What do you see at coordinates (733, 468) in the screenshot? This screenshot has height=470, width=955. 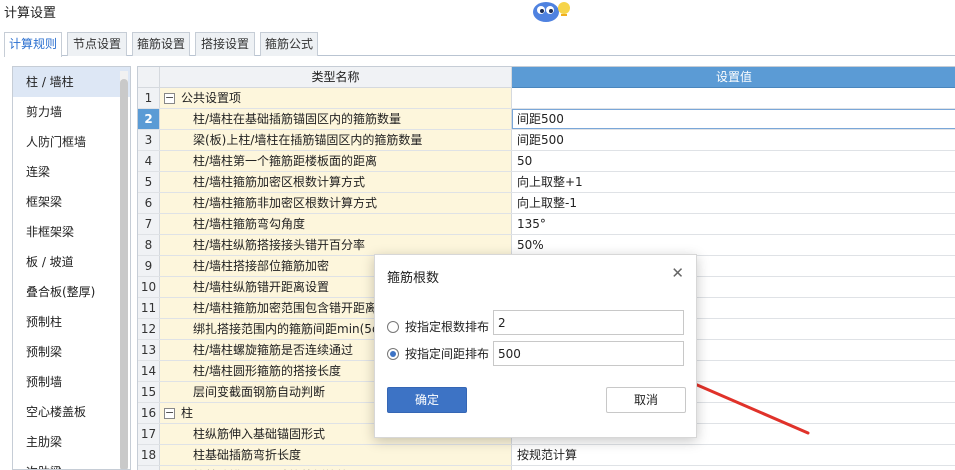 I see `row-value: 是` at bounding box center [733, 468].